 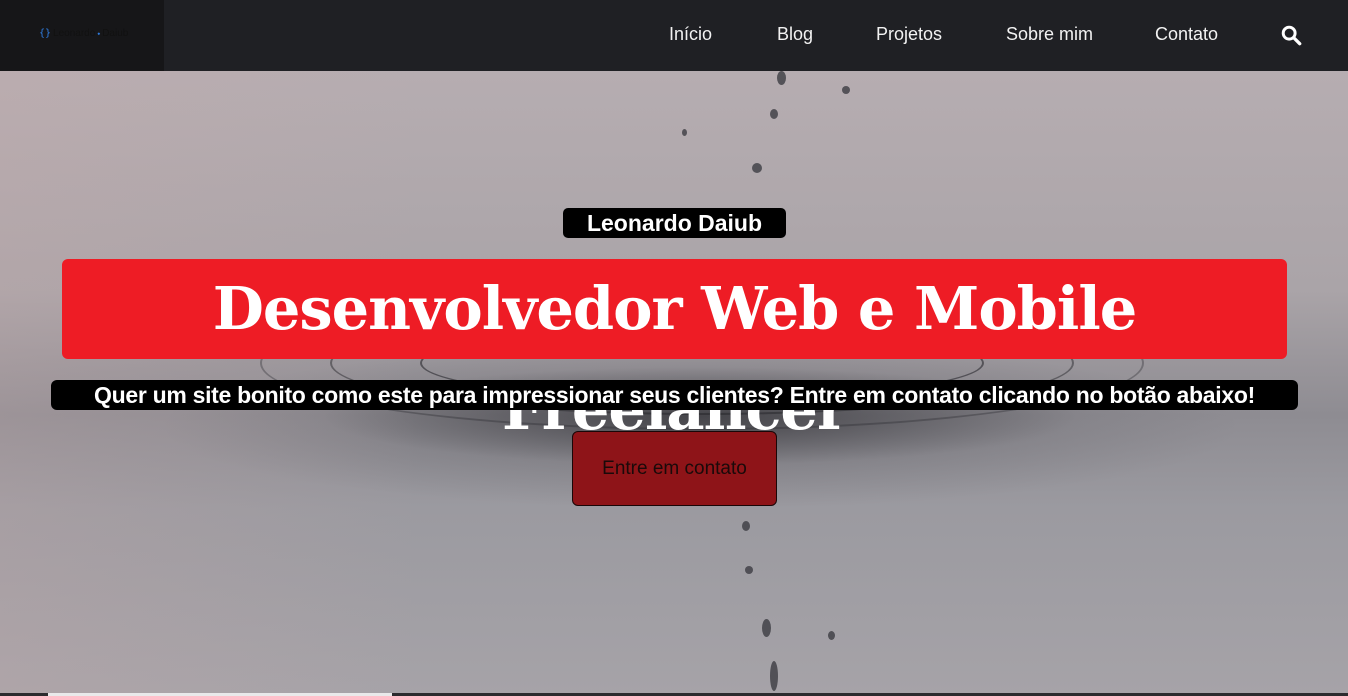 I want to click on nav-item-inicio: Início, so click(x=690, y=34).